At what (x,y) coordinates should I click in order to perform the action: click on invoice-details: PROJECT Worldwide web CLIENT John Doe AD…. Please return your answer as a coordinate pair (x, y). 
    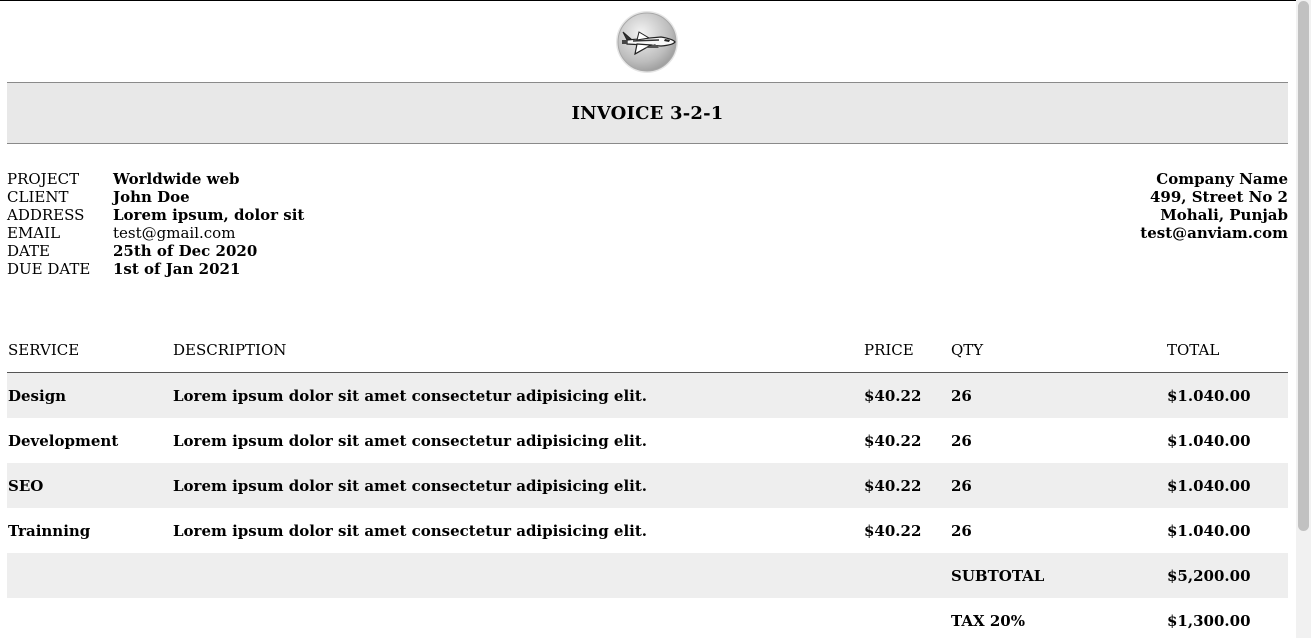
    Looking at the image, I should click on (155, 224).